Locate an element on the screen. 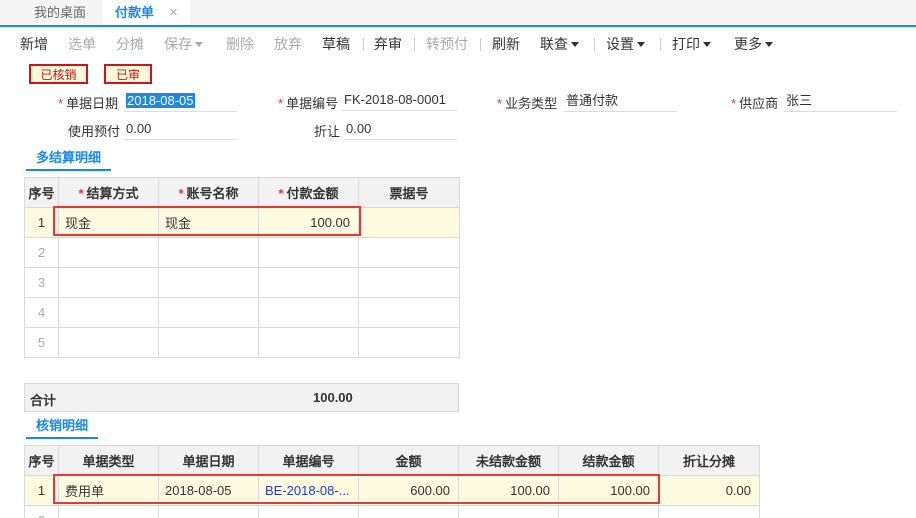  row-index: 1 is located at coordinates (41, 490).